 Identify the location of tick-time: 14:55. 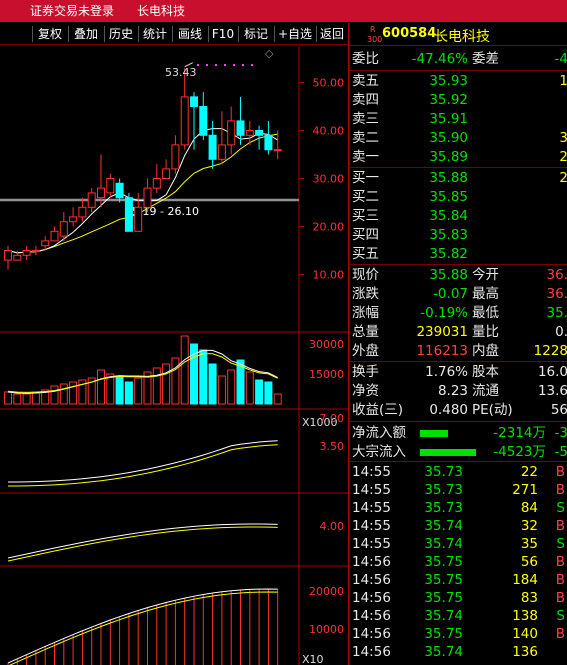
(371, 490).